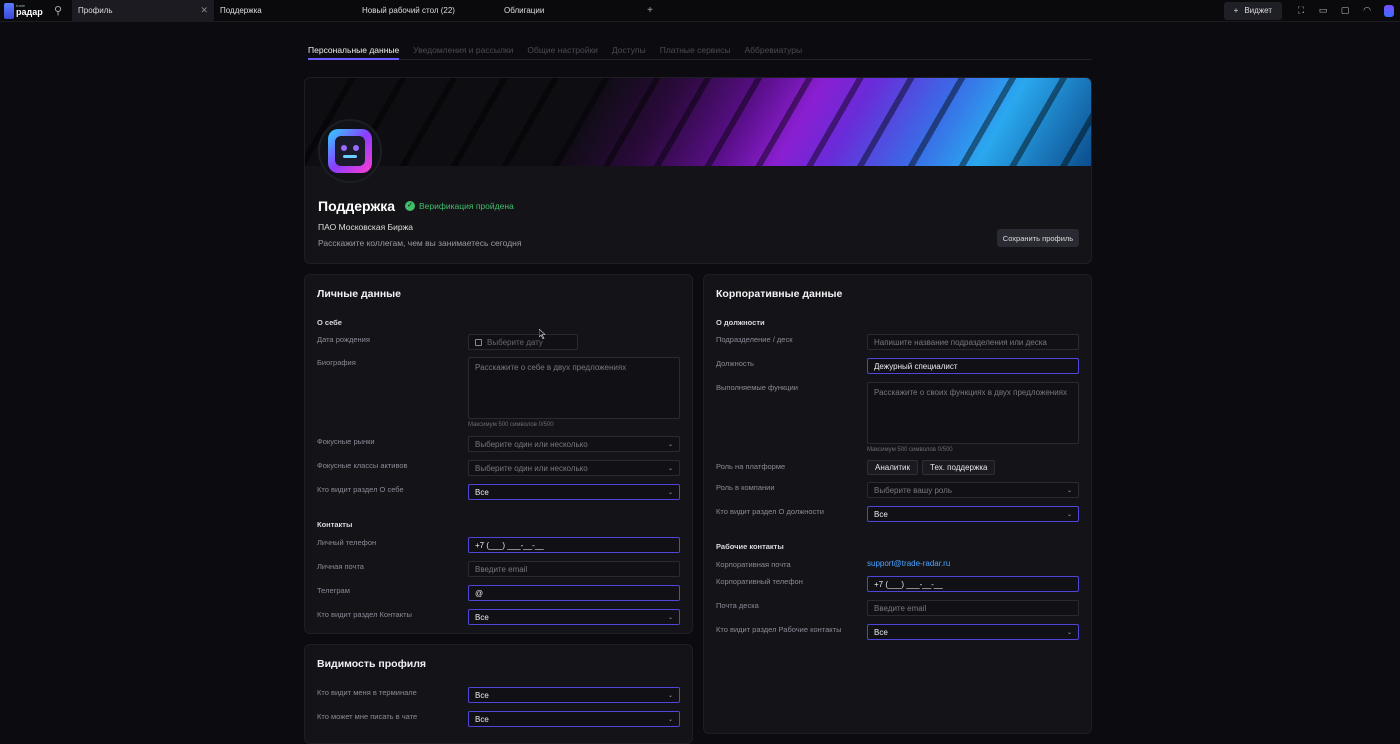  I want to click on verification-badge: ✓ Верификация пройдена, so click(459, 206).